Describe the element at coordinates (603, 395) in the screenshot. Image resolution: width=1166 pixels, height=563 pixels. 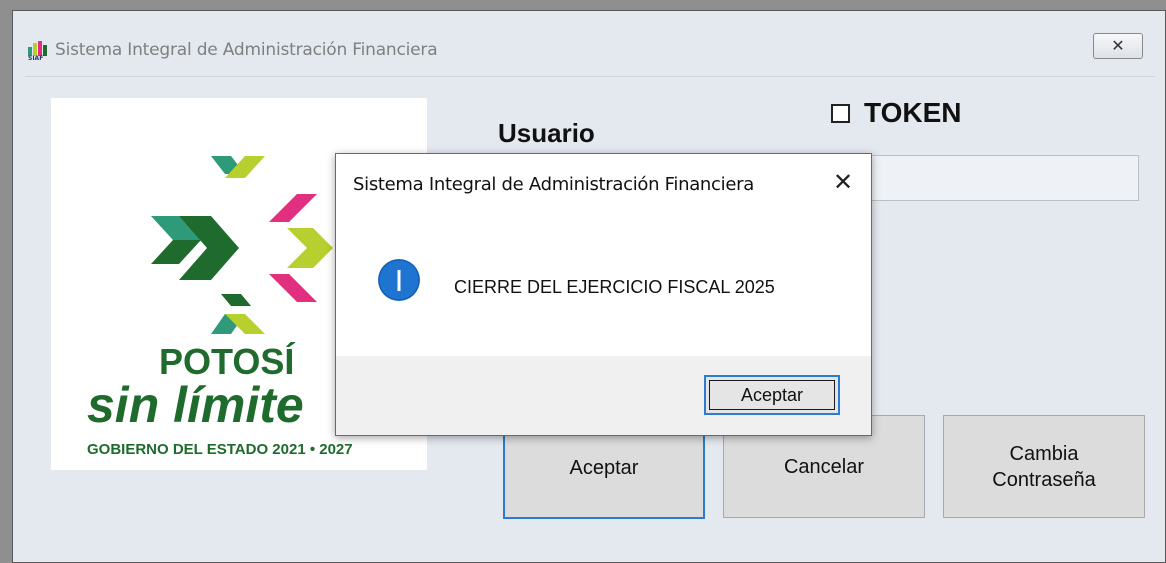
I see `dialog-footer: Aceptar` at that location.